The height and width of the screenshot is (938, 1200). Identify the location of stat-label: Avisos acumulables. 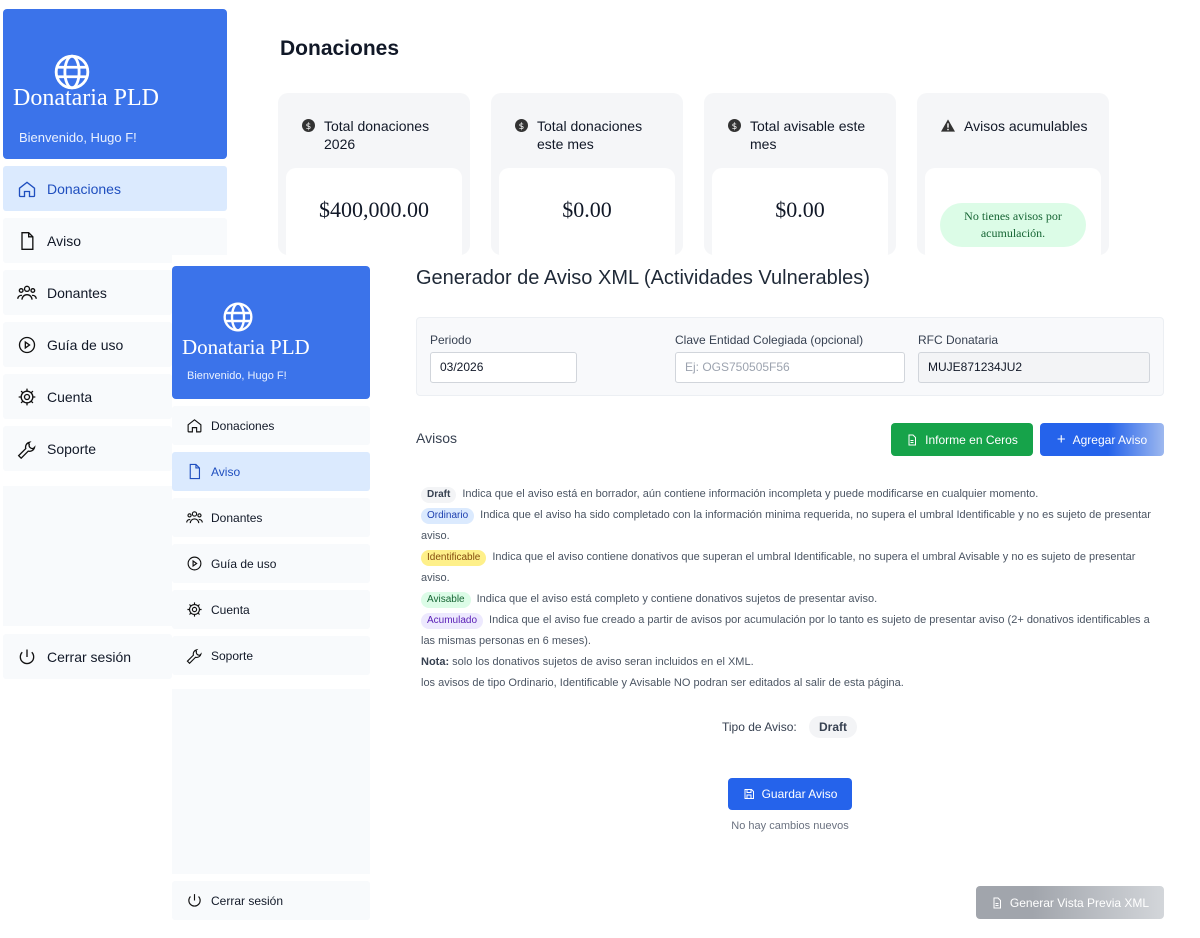
(1026, 126).